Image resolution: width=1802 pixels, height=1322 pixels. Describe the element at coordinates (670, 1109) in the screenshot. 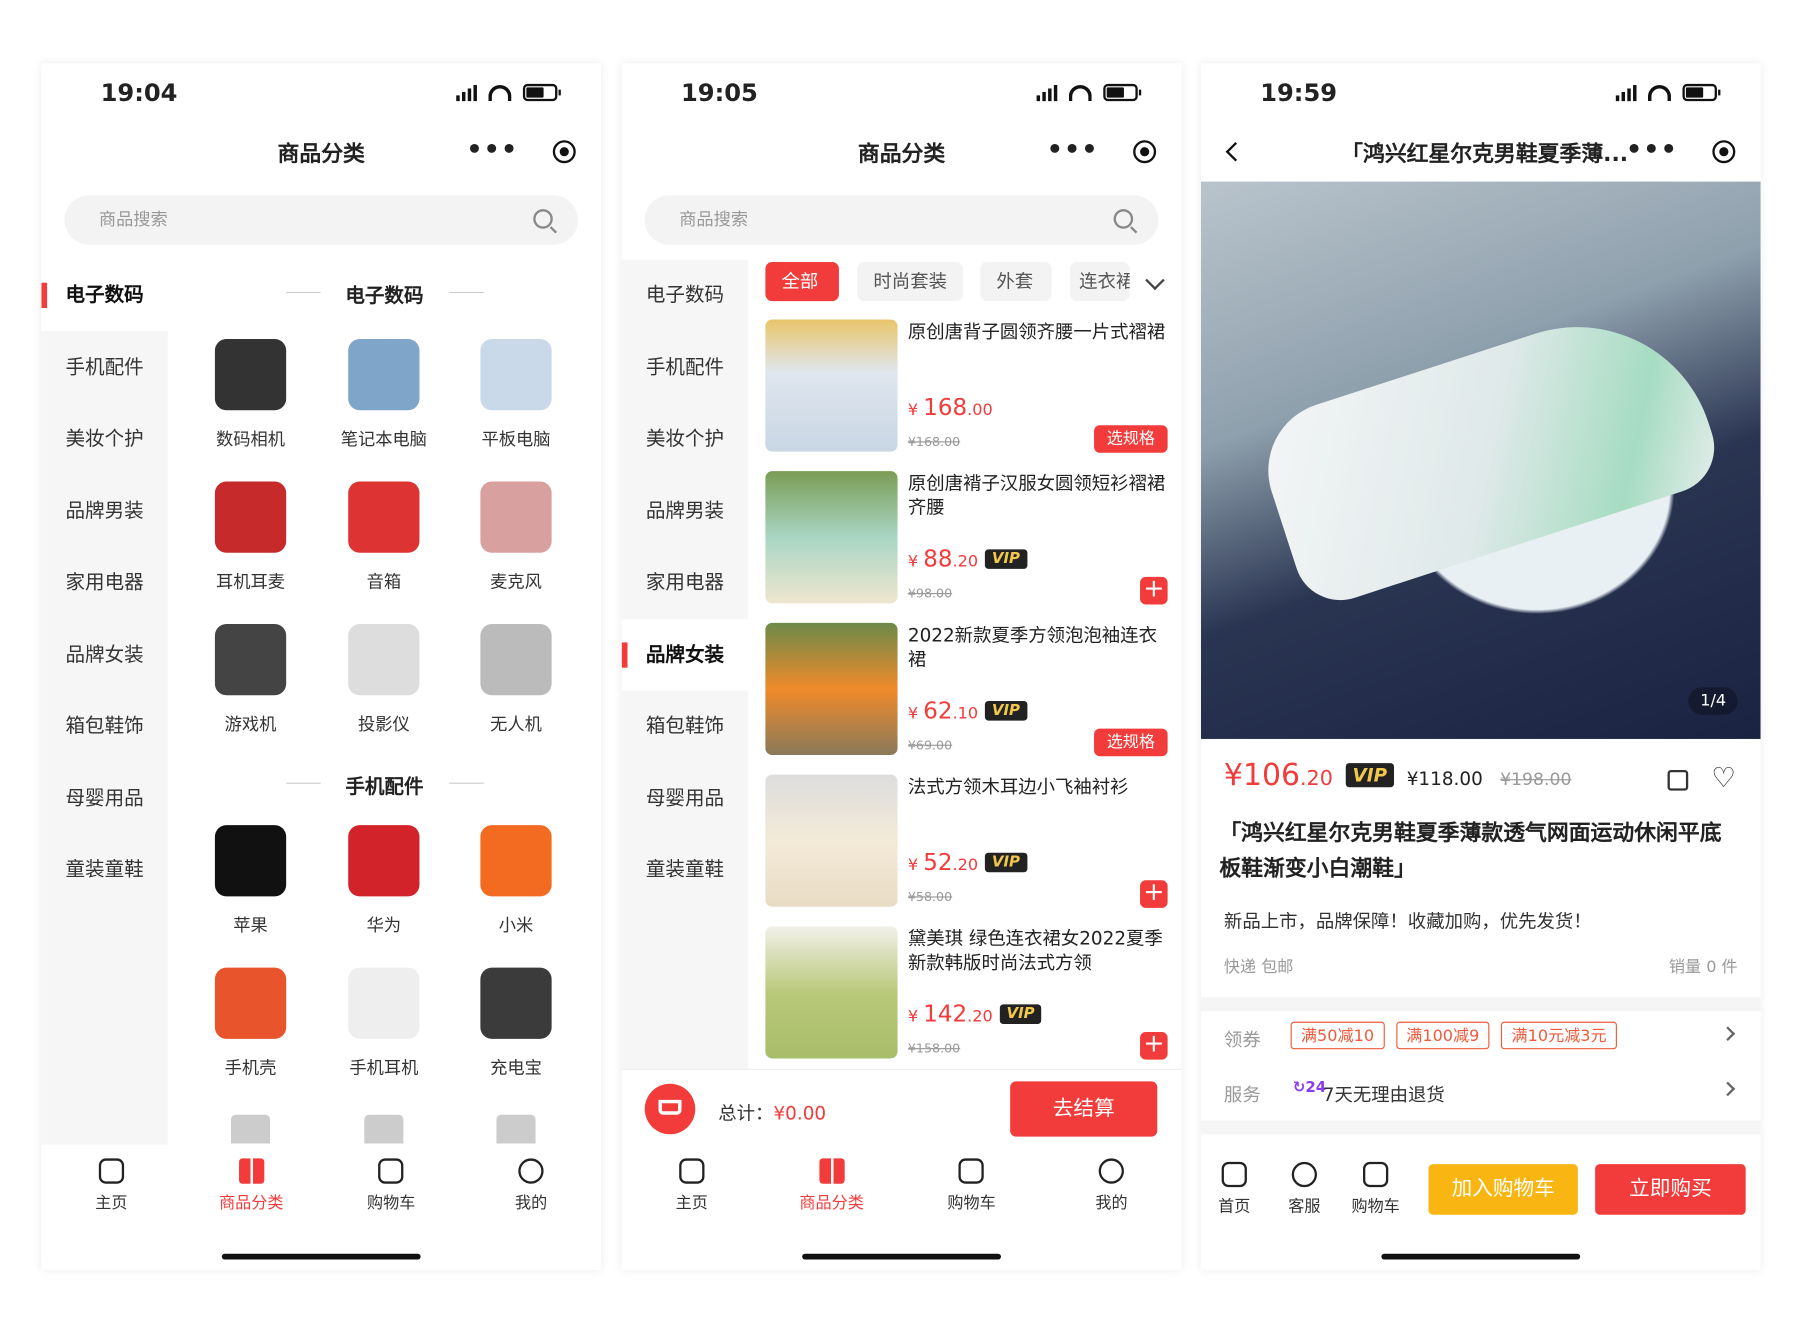

I see `cart-icon` at that location.